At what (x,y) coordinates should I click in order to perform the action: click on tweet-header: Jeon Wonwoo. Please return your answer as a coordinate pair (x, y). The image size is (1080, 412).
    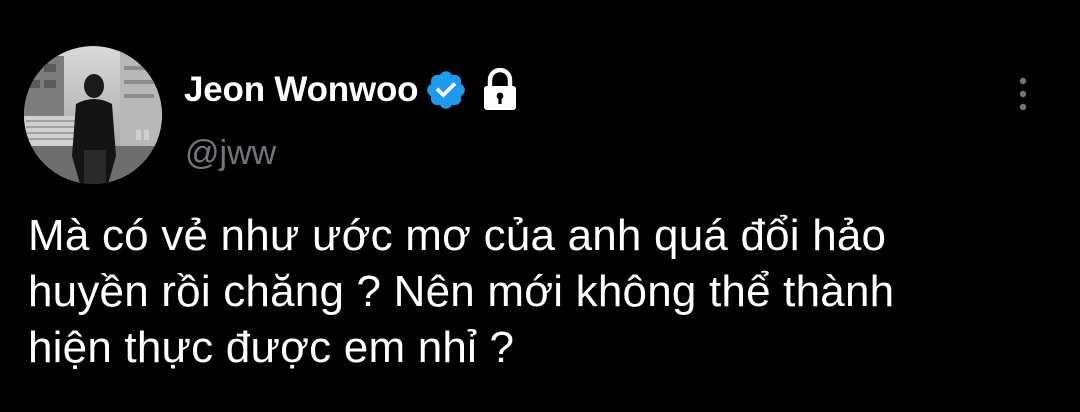
    Looking at the image, I should click on (352, 90).